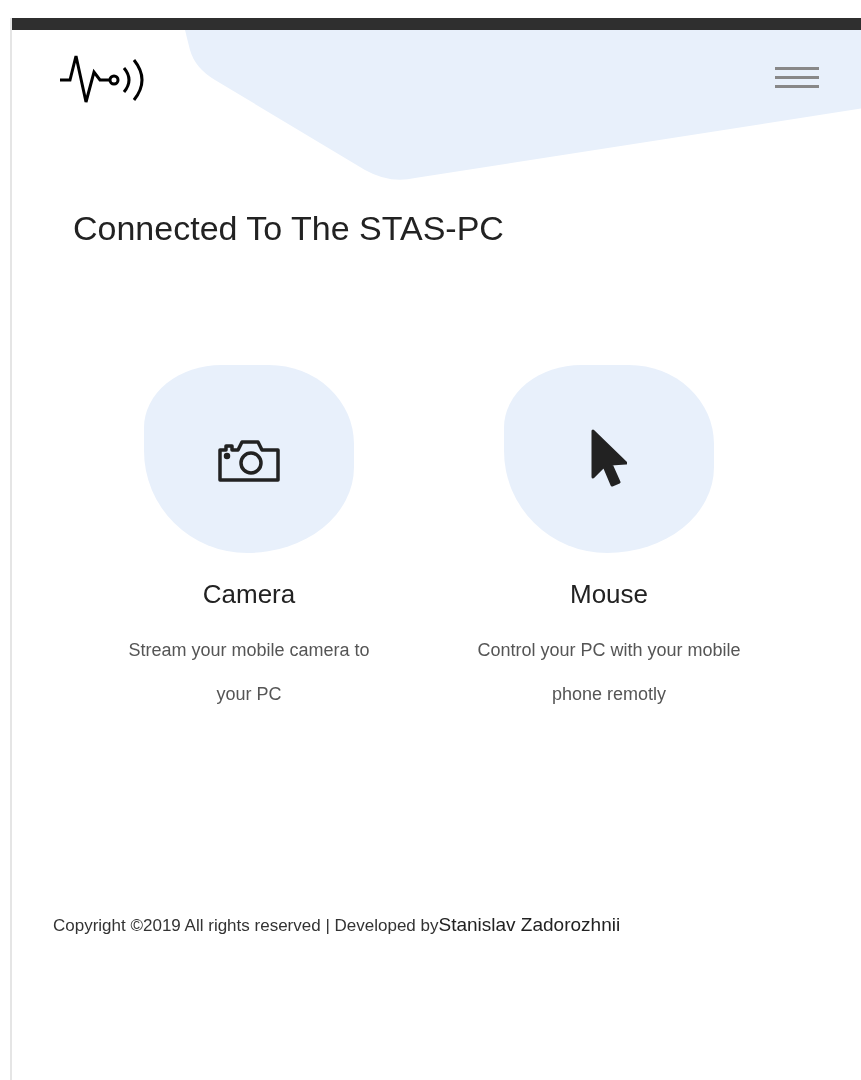  Describe the element at coordinates (529, 924) in the screenshot. I see `author-link: Stanislav Zadorozhnii` at that location.